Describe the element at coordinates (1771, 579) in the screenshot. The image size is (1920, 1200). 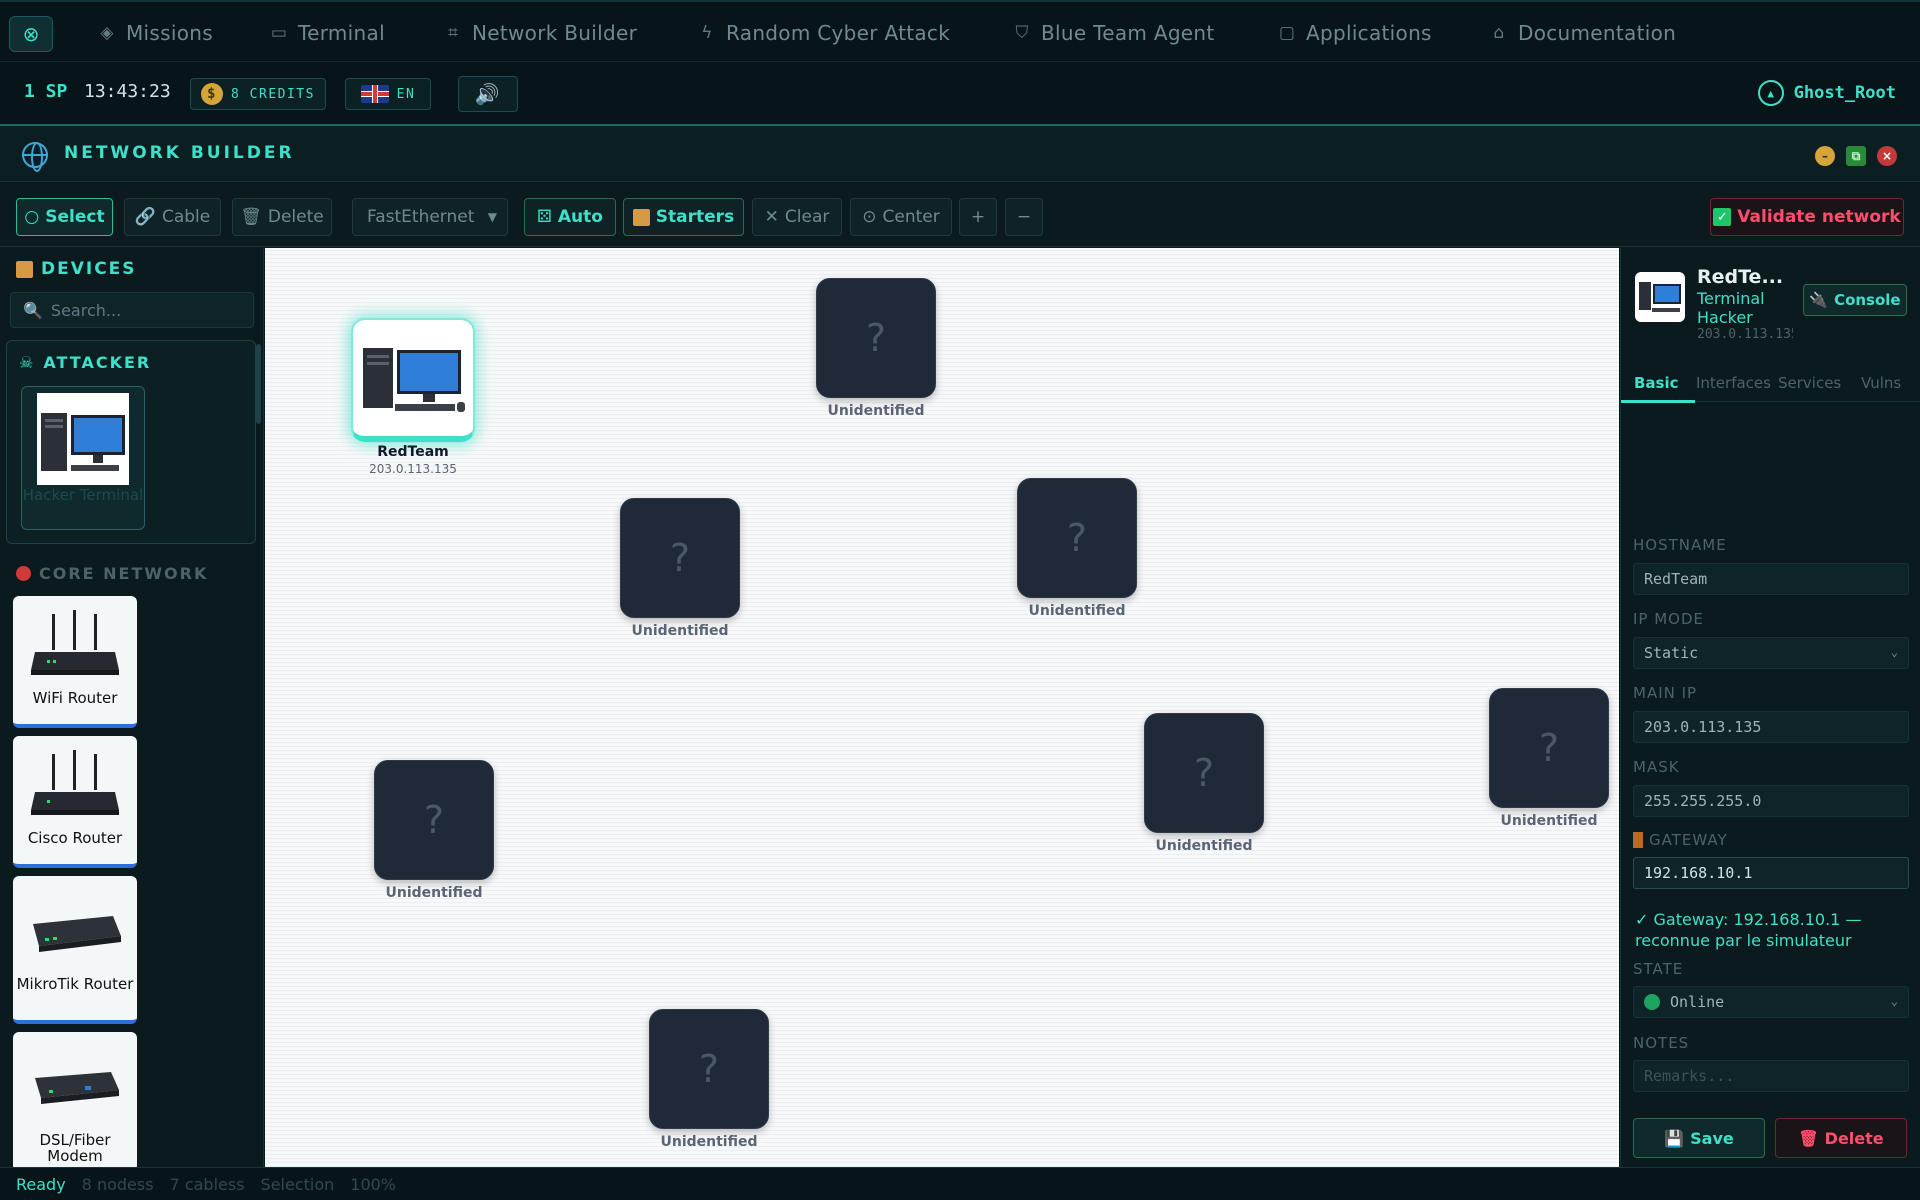
I see `hostname-field: RedTeam` at that location.